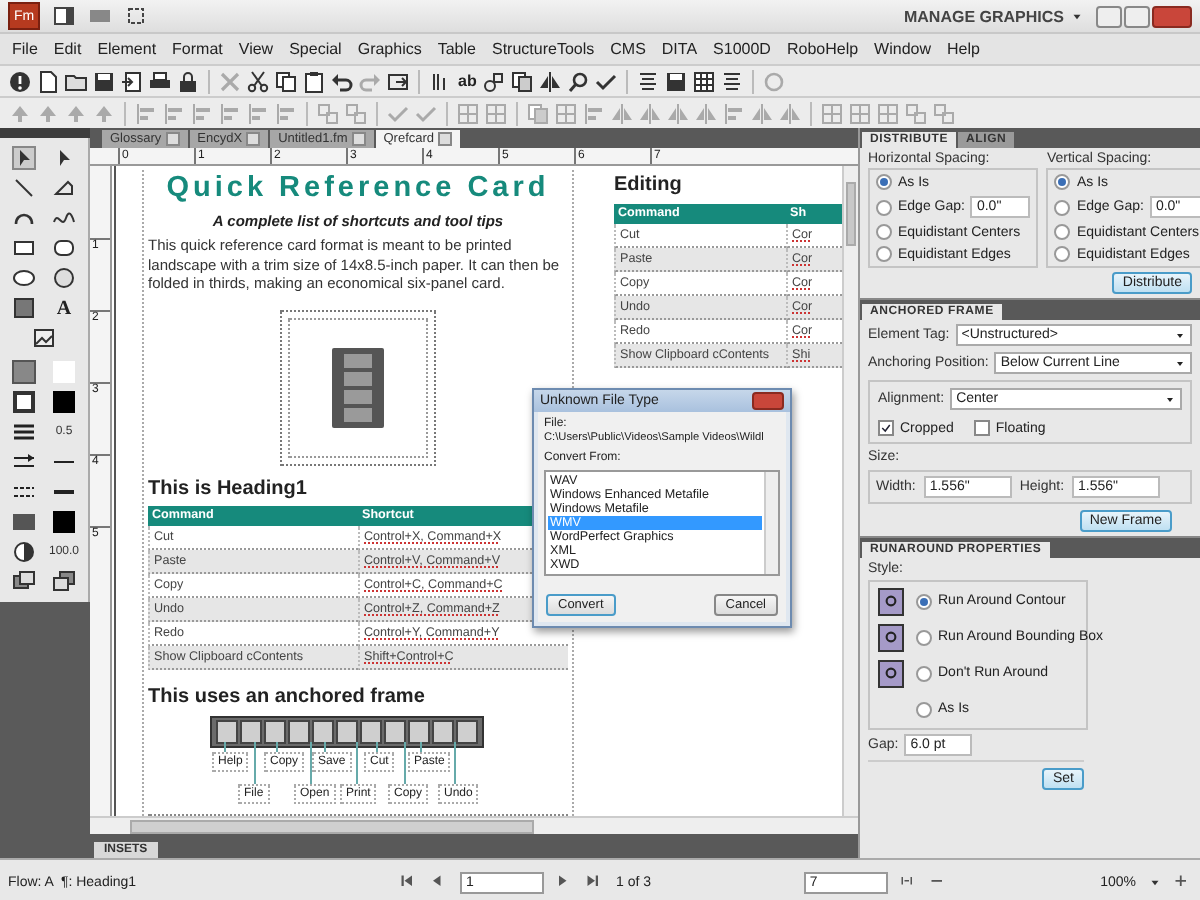  Describe the element at coordinates (314, 81) in the screenshot. I see `clipboard-icon` at that location.